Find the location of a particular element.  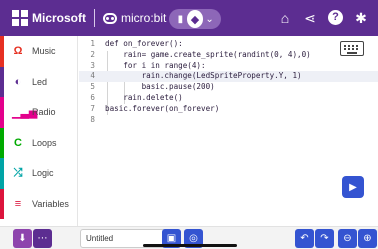

category-logic: ⤮ Logic is located at coordinates (38, 173).